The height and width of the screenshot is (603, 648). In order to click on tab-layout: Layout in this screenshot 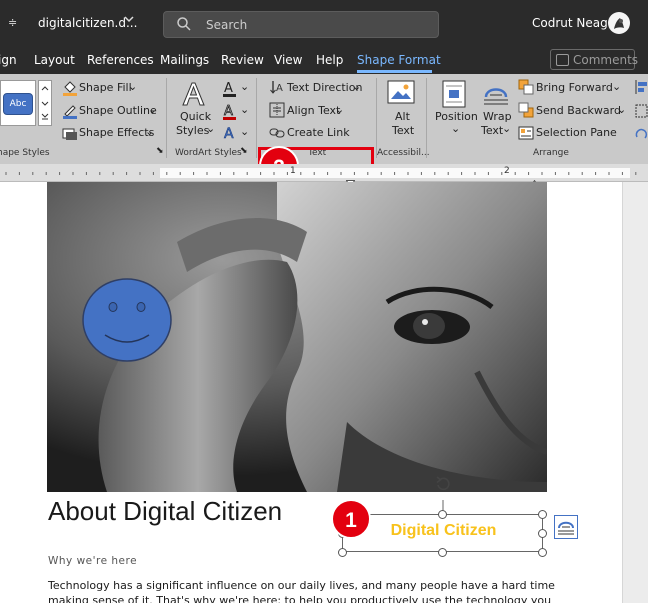, I will do `click(54, 60)`.